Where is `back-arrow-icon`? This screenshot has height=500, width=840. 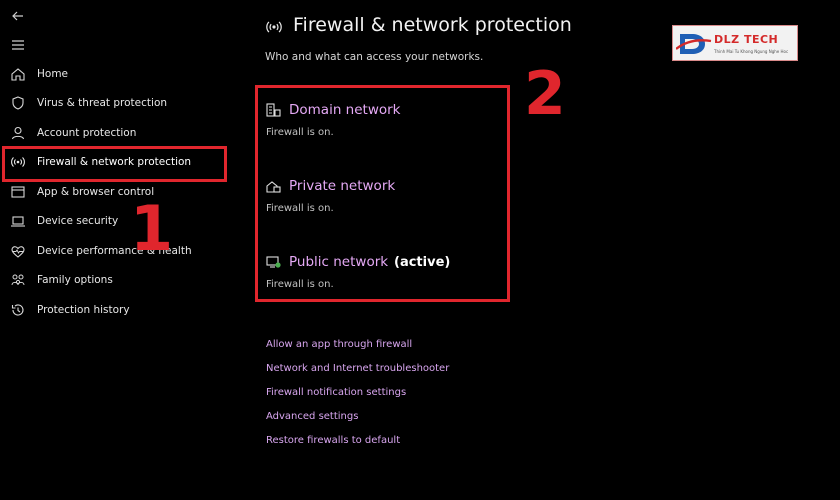 back-arrow-icon is located at coordinates (18, 16).